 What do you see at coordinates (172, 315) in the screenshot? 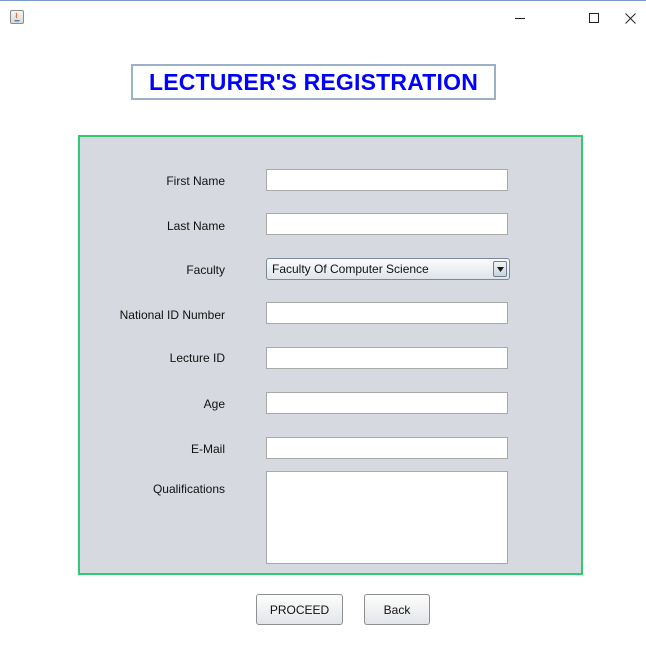
I see `national-id-label: National ID Number` at bounding box center [172, 315].